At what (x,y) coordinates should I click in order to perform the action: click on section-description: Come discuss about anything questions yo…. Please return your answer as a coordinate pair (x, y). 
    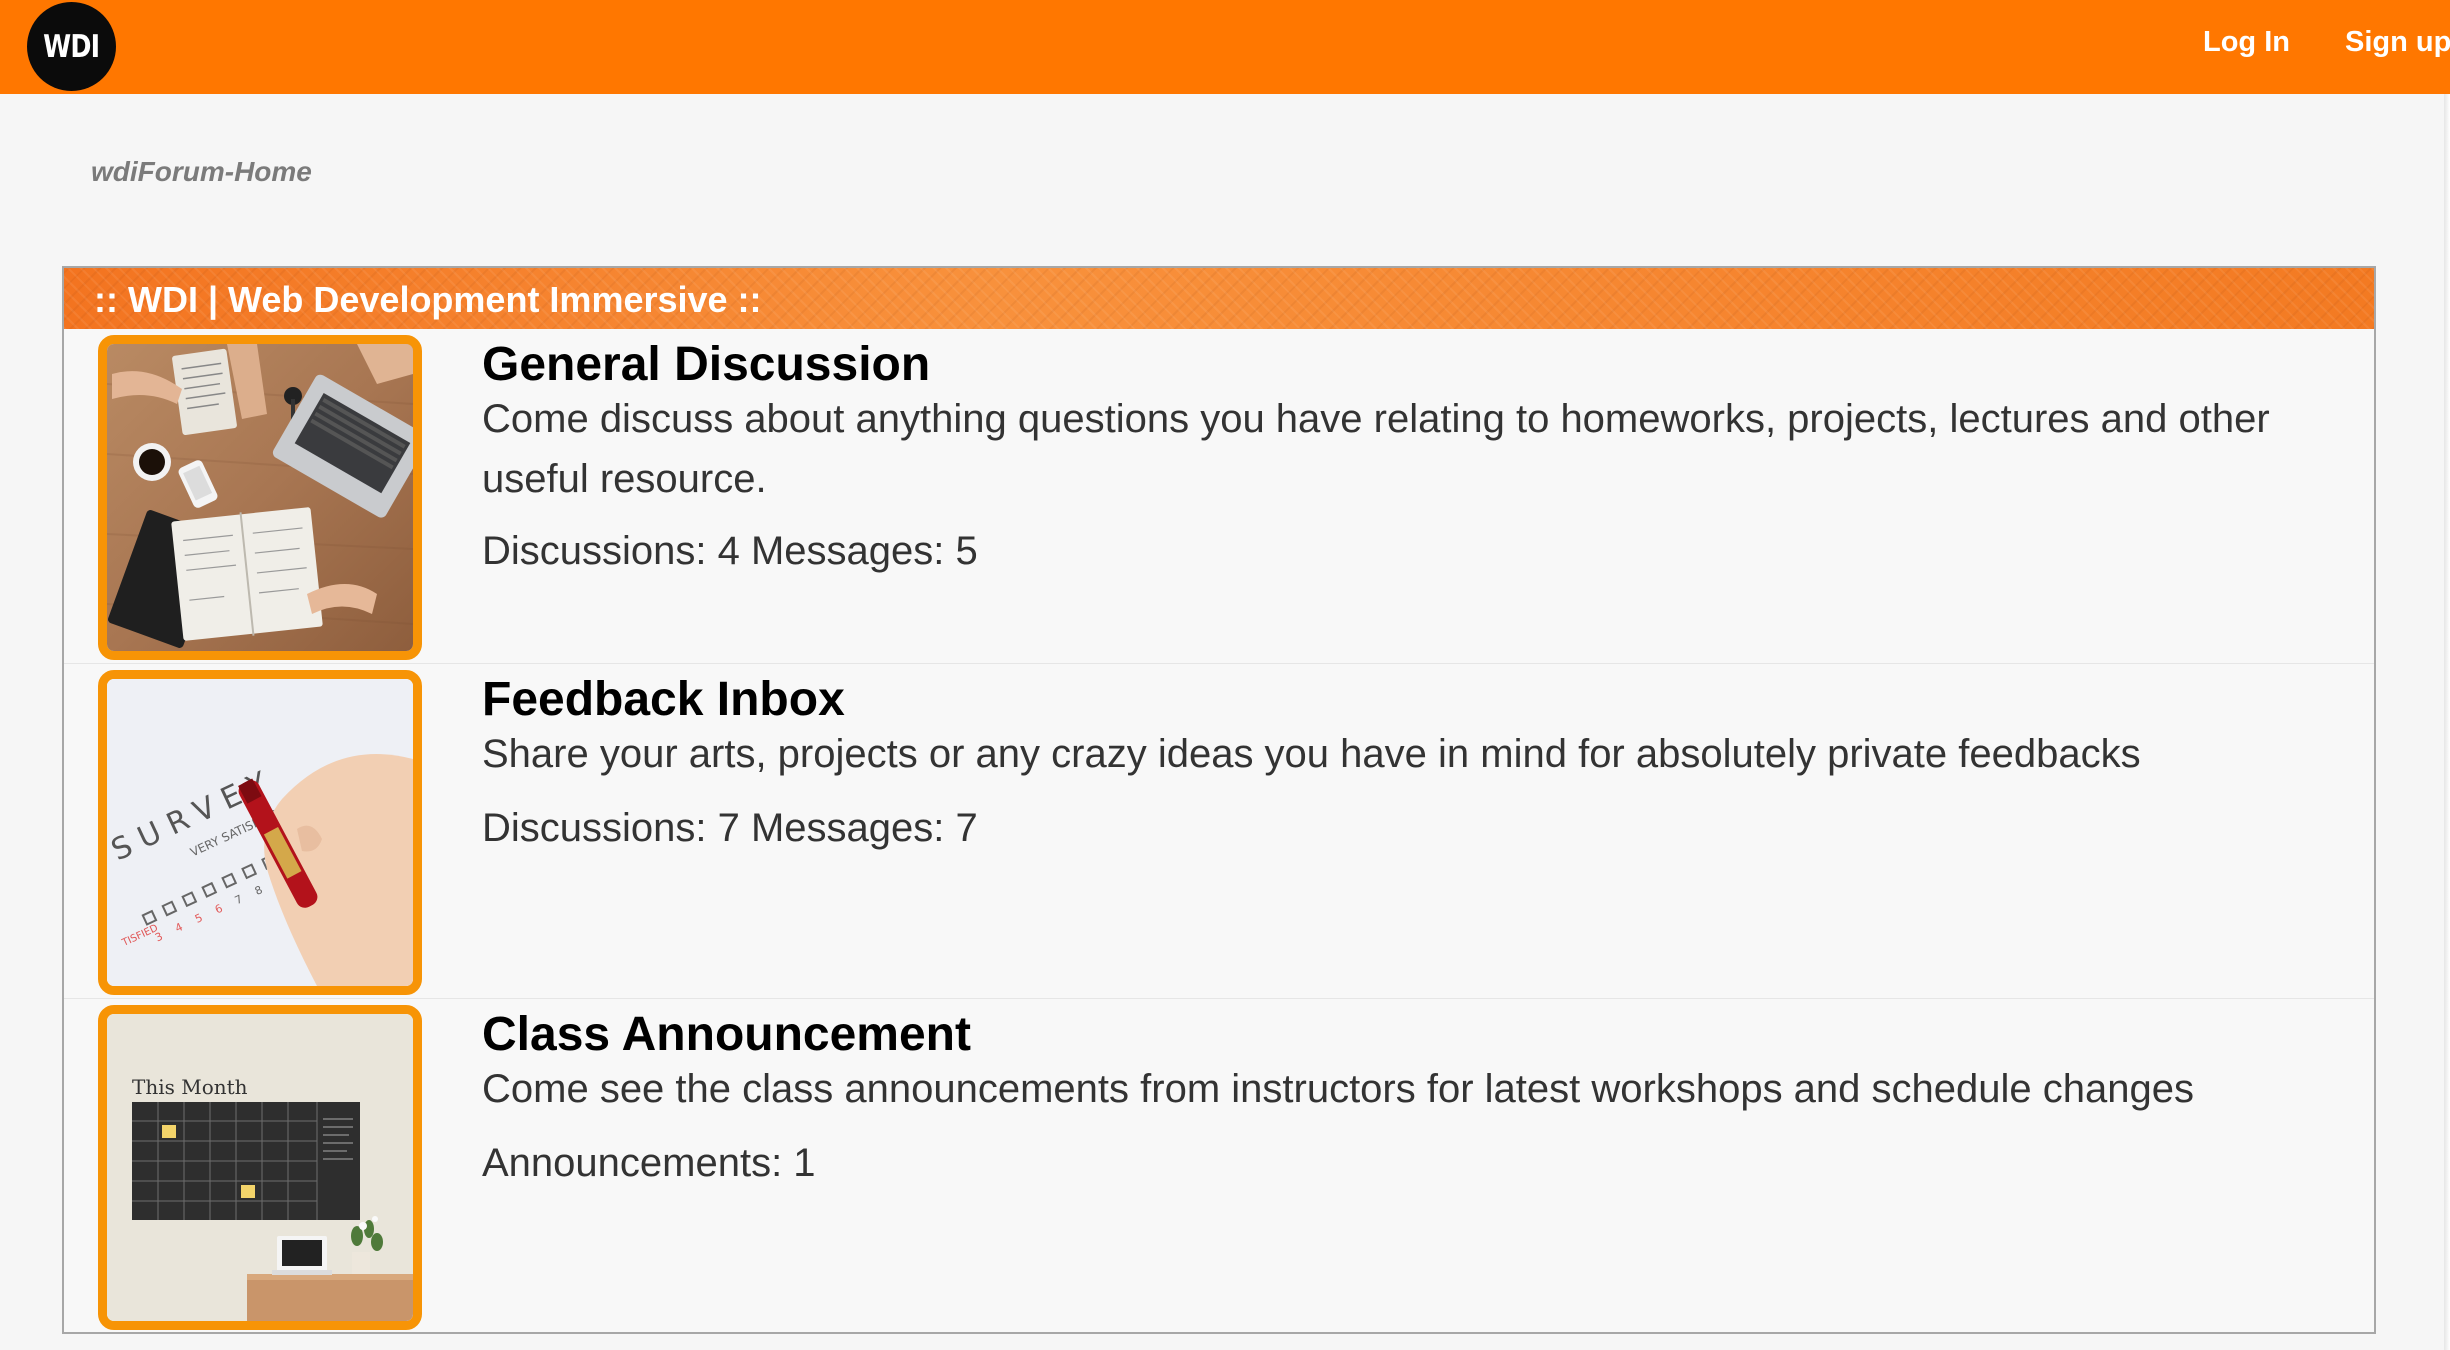
    Looking at the image, I should click on (1376, 449).